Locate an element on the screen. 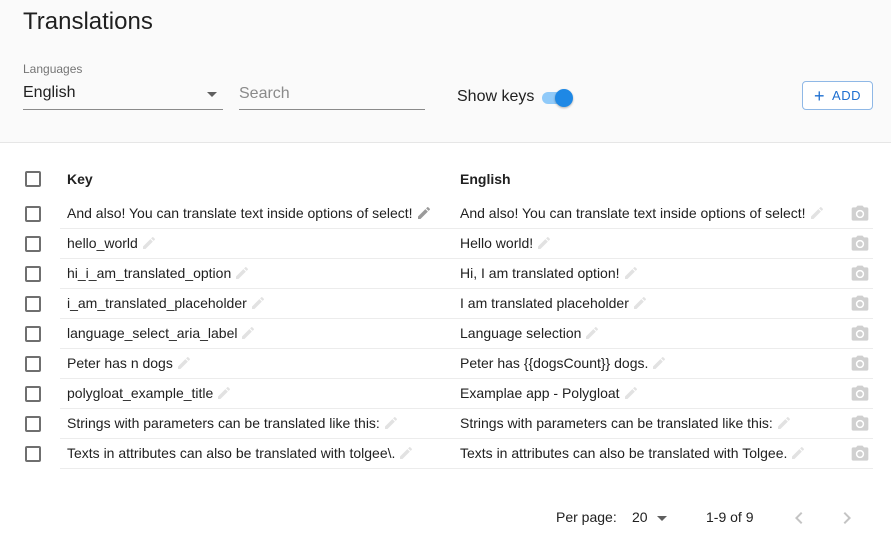 Image resolution: width=891 pixels, height=541 pixels. select-all-checkbox is located at coordinates (33, 179).